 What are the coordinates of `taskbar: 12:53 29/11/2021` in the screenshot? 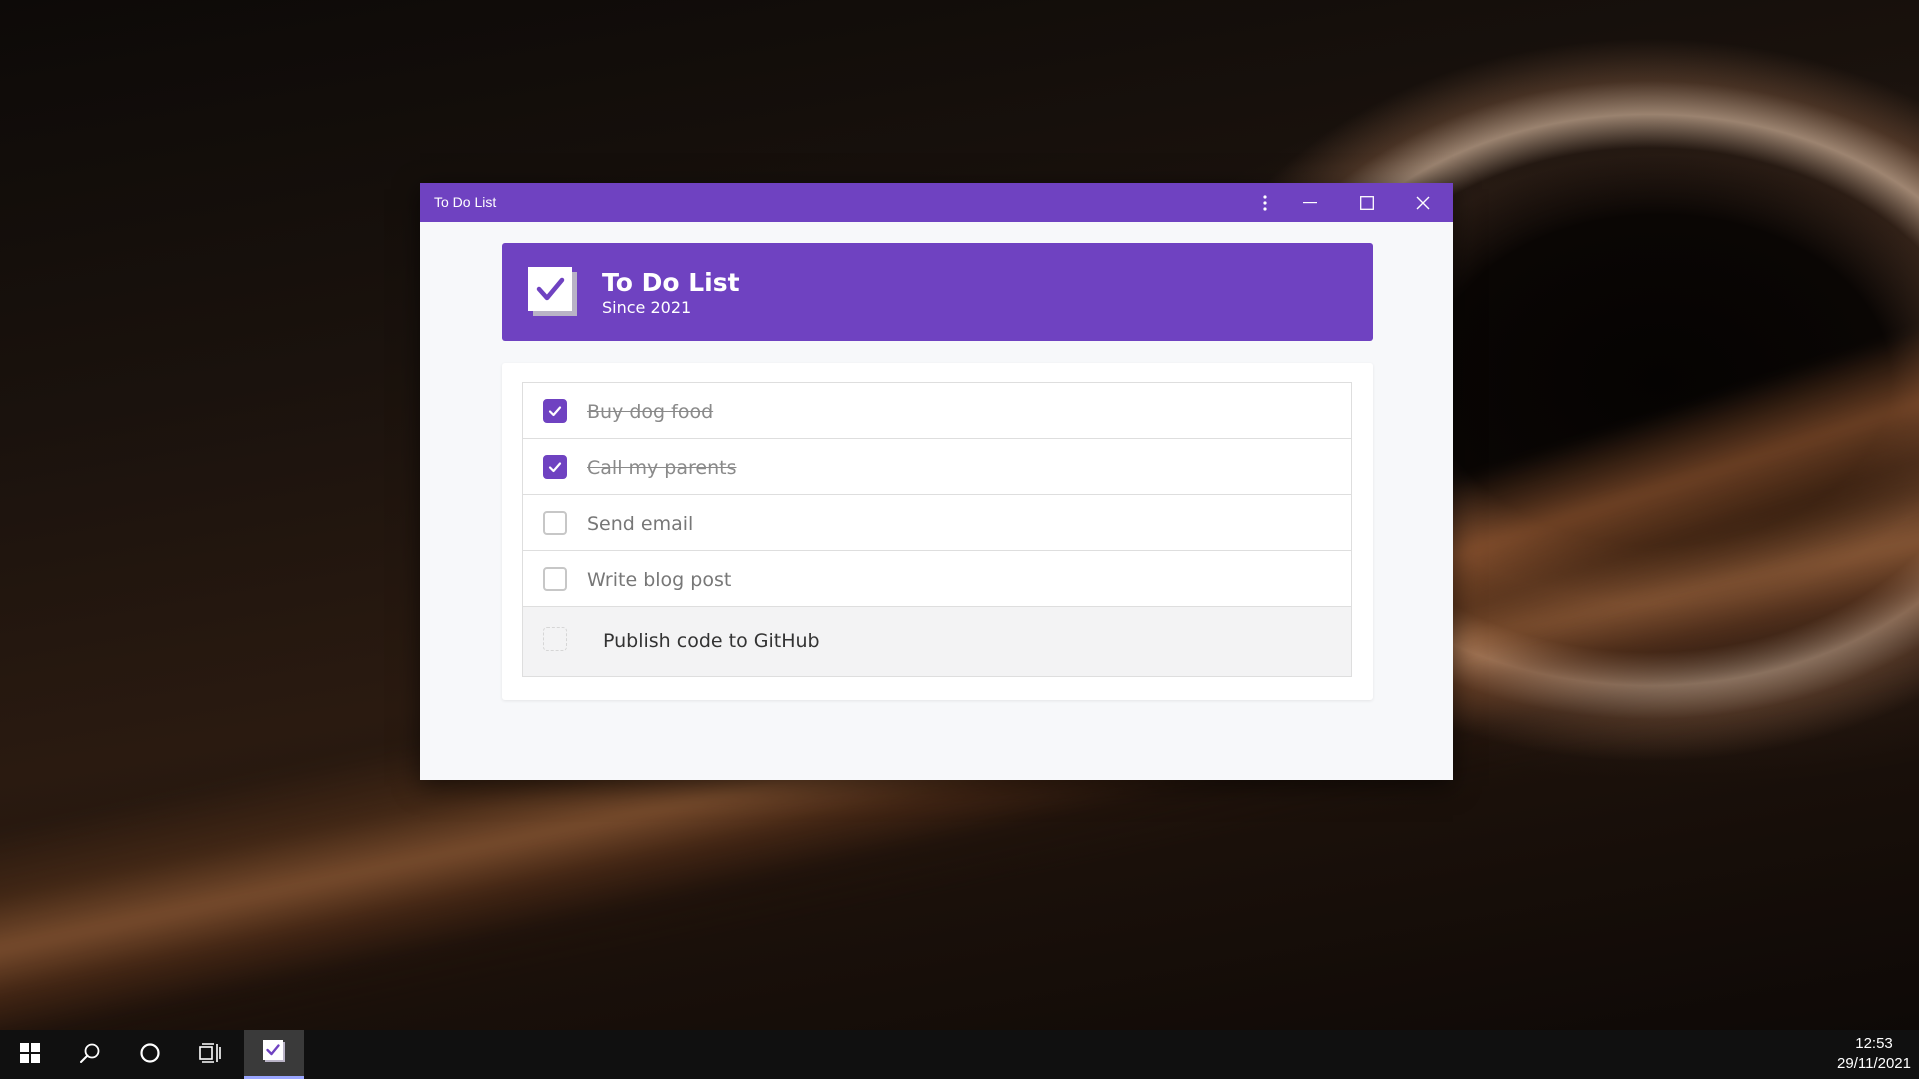 It's located at (959, 1054).